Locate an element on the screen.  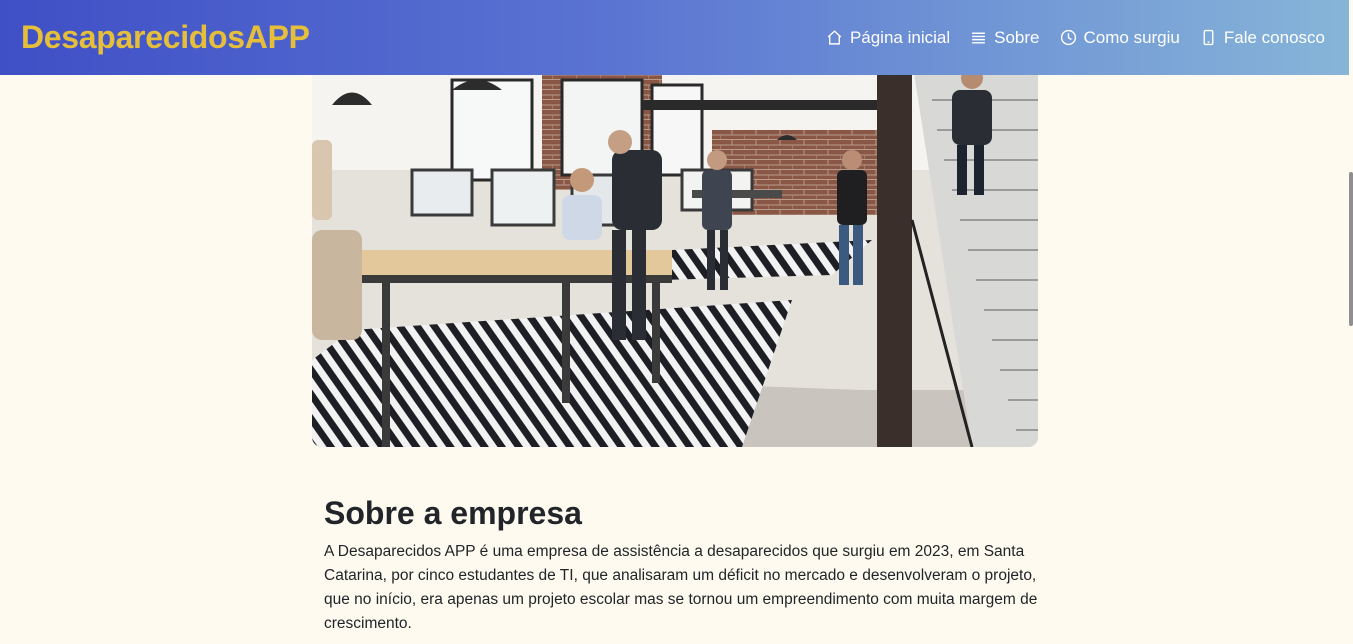
clock-icon is located at coordinates (1068, 37).